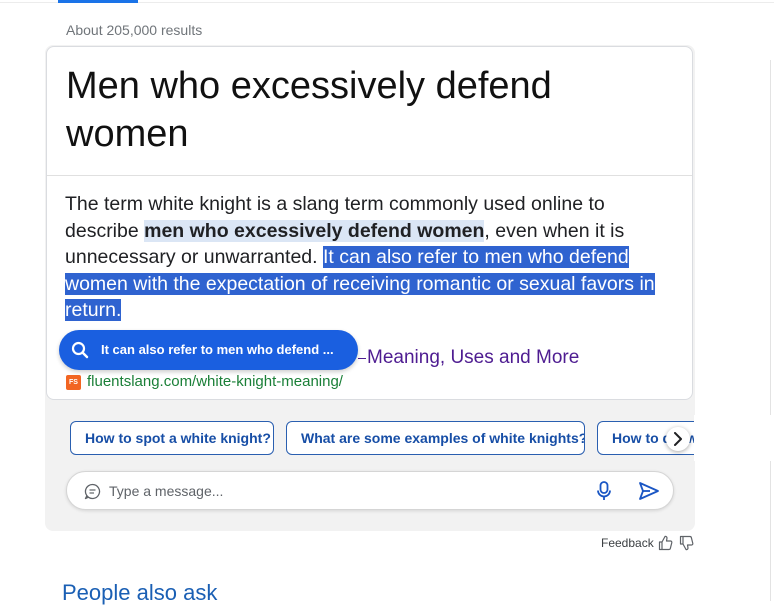  What do you see at coordinates (627, 543) in the screenshot?
I see `feedback-link: Feedback` at bounding box center [627, 543].